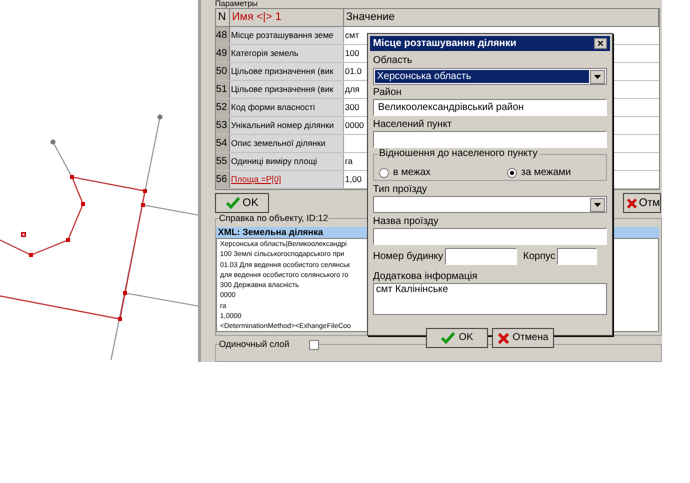  What do you see at coordinates (393, 61) in the screenshot?
I see `field-label: Область` at bounding box center [393, 61].